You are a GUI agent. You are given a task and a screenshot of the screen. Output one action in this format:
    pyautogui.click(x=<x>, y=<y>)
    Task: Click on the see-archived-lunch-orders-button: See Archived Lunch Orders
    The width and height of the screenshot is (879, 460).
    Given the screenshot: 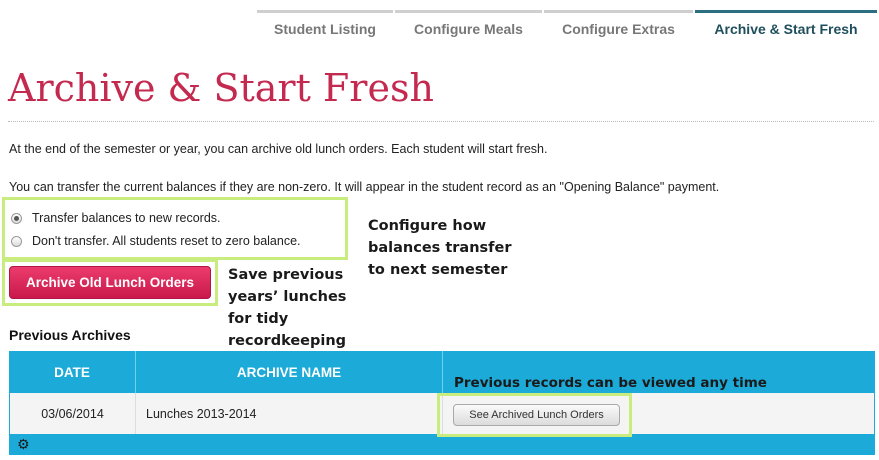 What is the action you would take?
    pyautogui.click(x=536, y=415)
    